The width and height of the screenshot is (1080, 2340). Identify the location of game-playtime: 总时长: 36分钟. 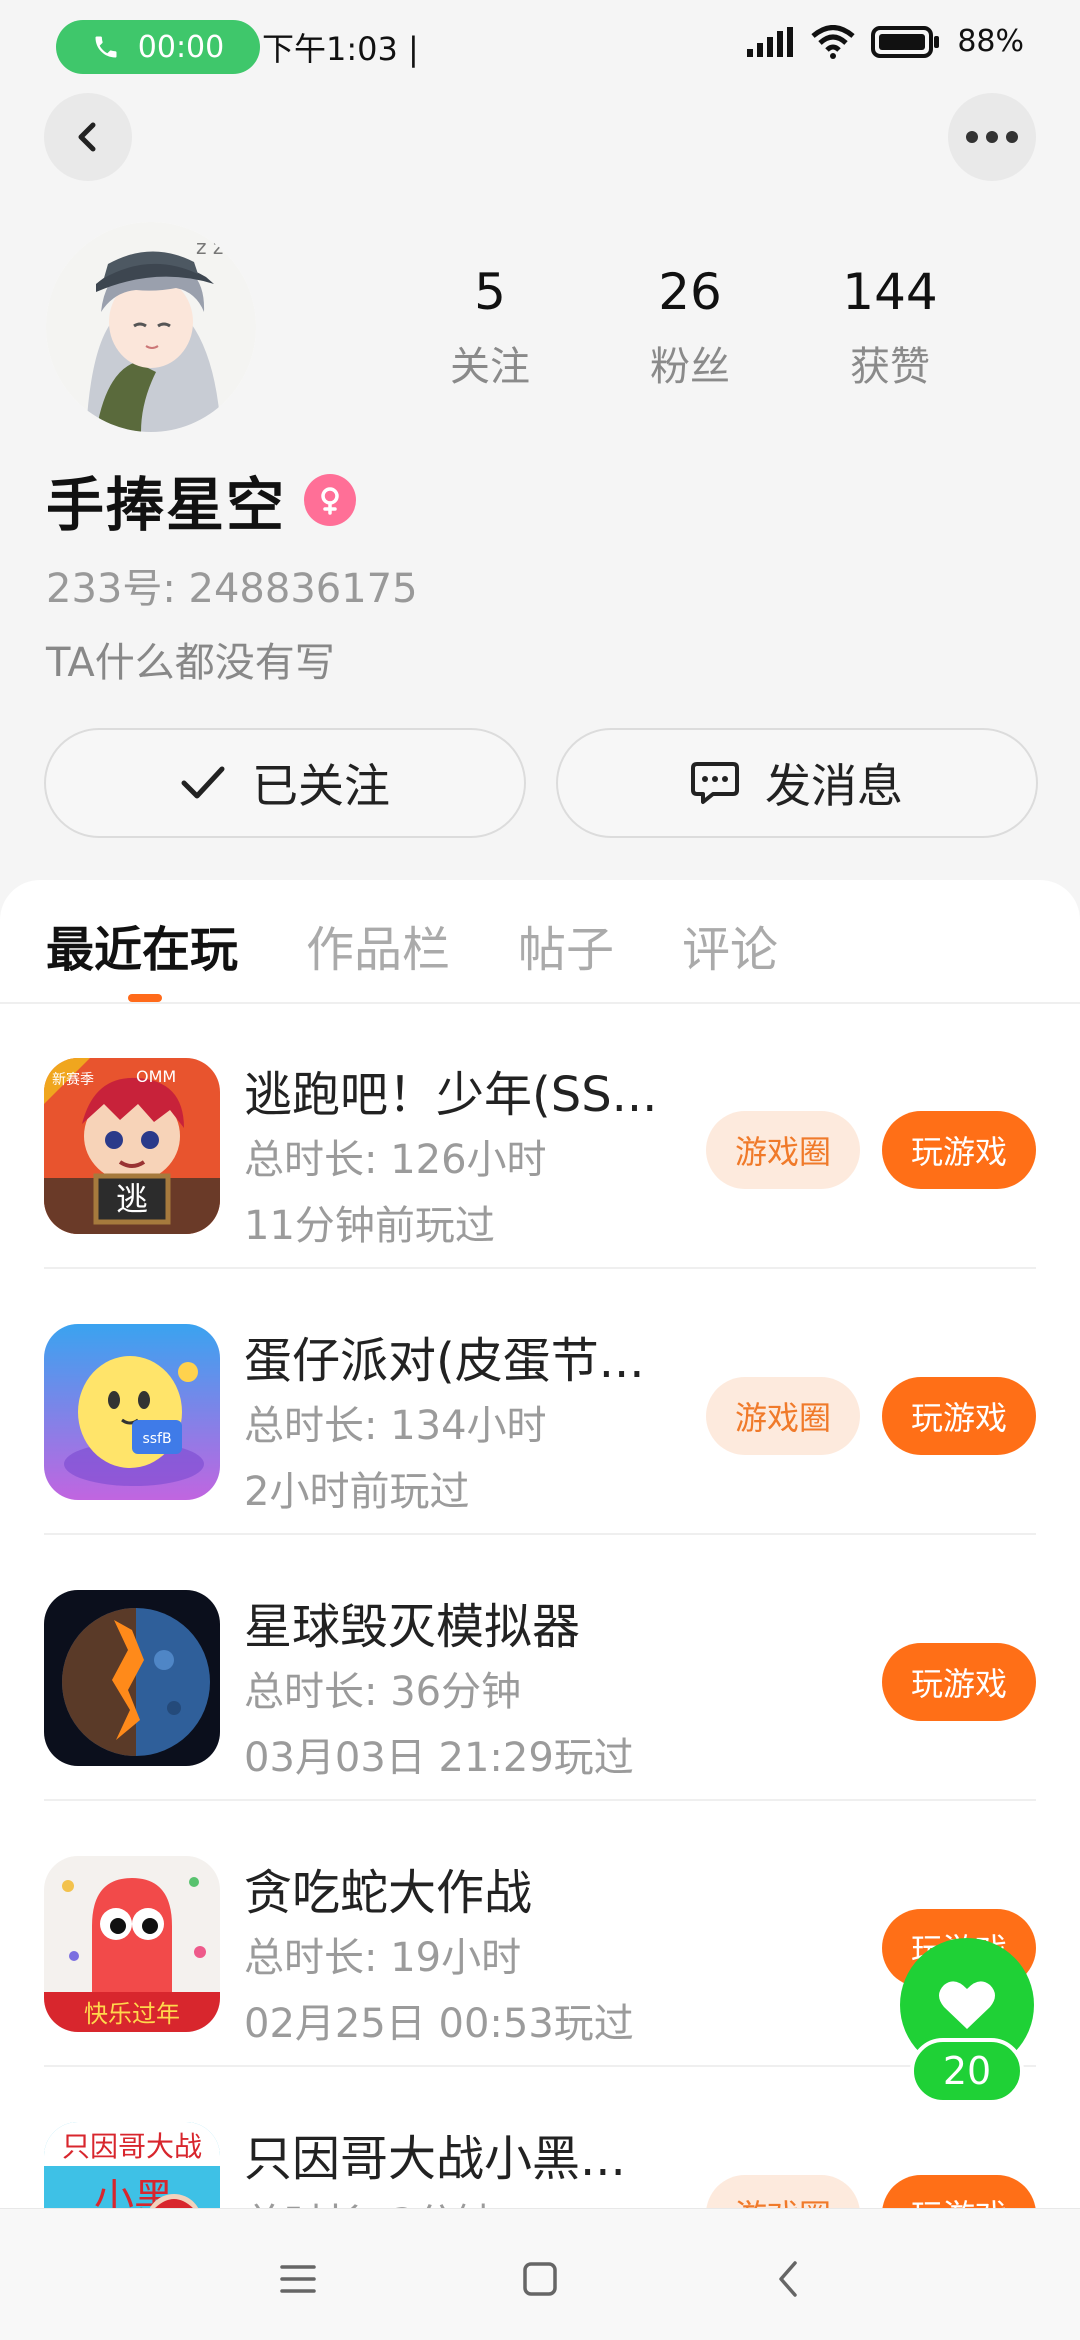
(383, 1692).